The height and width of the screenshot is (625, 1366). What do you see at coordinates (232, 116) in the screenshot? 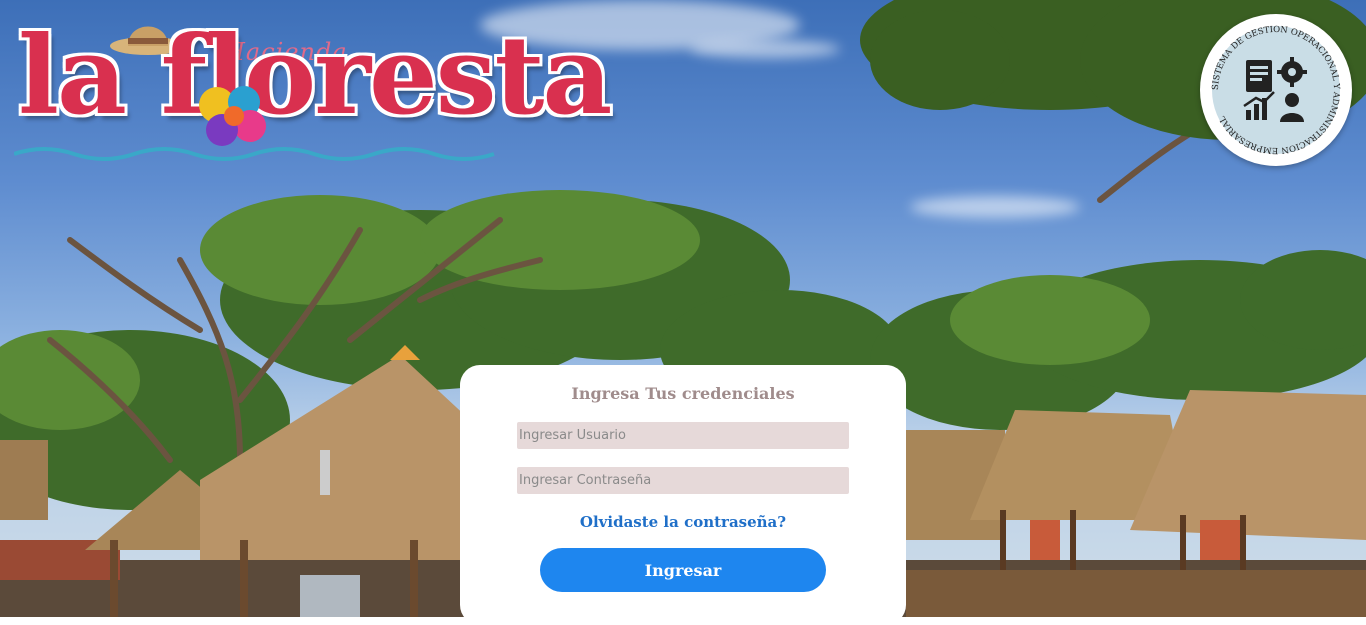
I see `flower-icon` at bounding box center [232, 116].